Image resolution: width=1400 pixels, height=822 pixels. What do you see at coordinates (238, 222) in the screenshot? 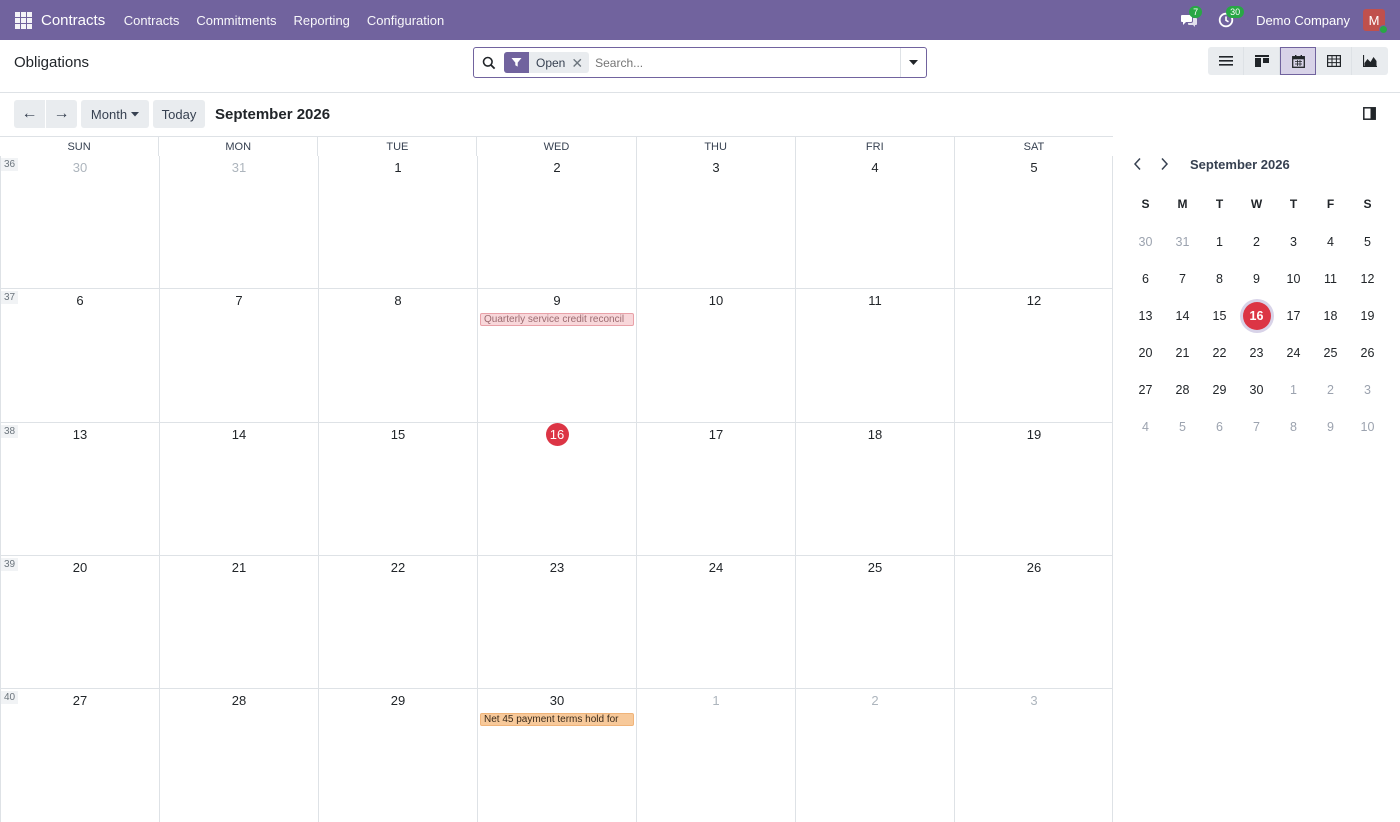
I see `calendar-day-cell: 31` at bounding box center [238, 222].